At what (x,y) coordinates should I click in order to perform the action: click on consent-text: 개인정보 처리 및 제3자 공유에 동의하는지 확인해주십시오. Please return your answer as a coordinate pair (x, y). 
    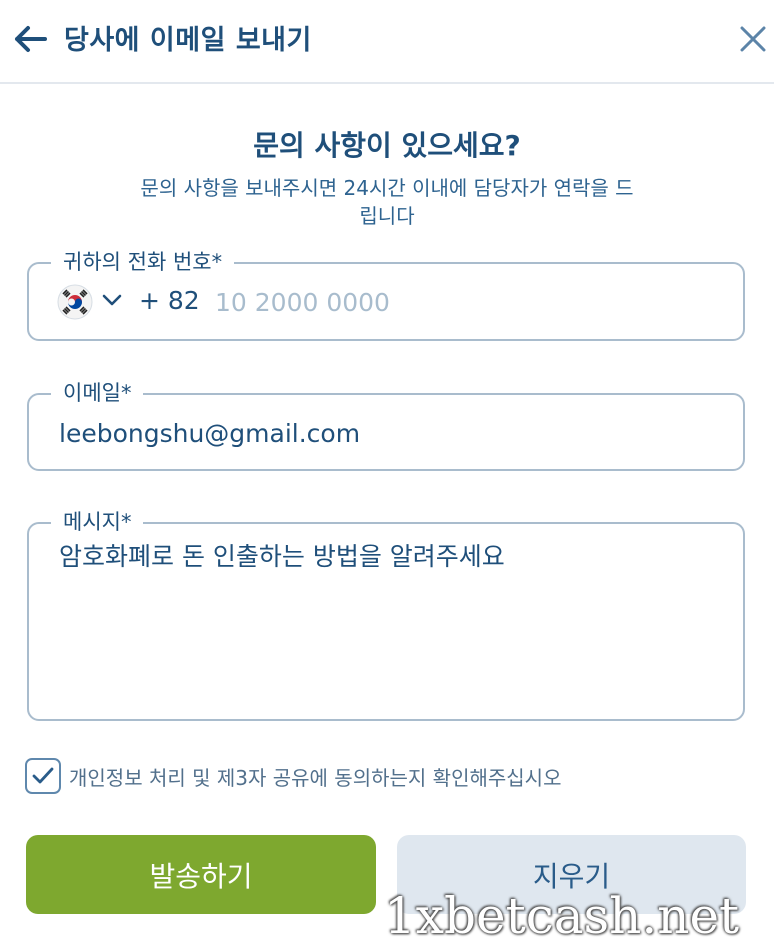
    Looking at the image, I should click on (315, 778).